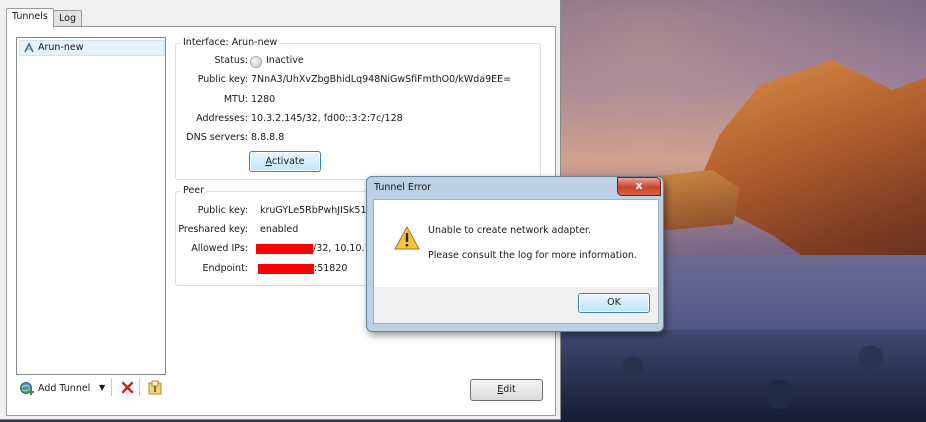 The image size is (926, 422). Describe the element at coordinates (256, 62) in the screenshot. I see `status-indicator-icon` at that location.